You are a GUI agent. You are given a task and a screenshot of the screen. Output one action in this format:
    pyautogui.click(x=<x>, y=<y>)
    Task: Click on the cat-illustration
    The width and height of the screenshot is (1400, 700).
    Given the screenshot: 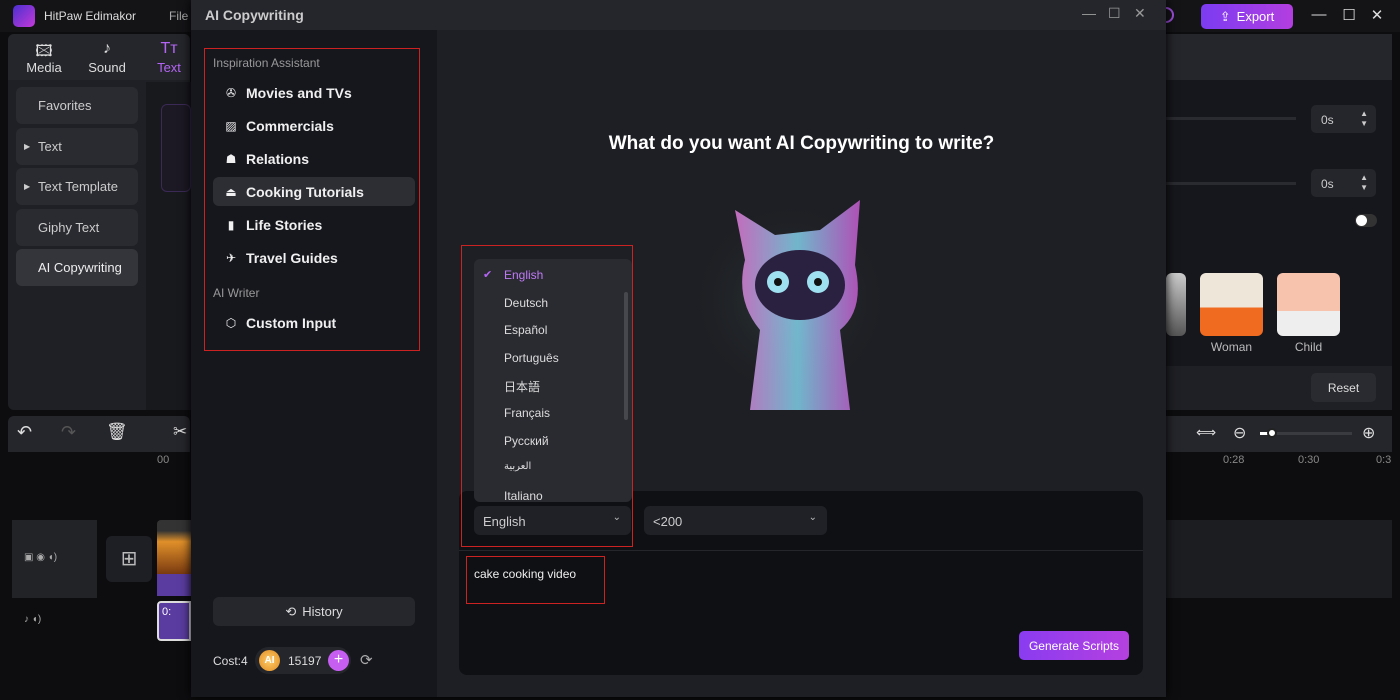 What is the action you would take?
    pyautogui.click(x=790, y=305)
    